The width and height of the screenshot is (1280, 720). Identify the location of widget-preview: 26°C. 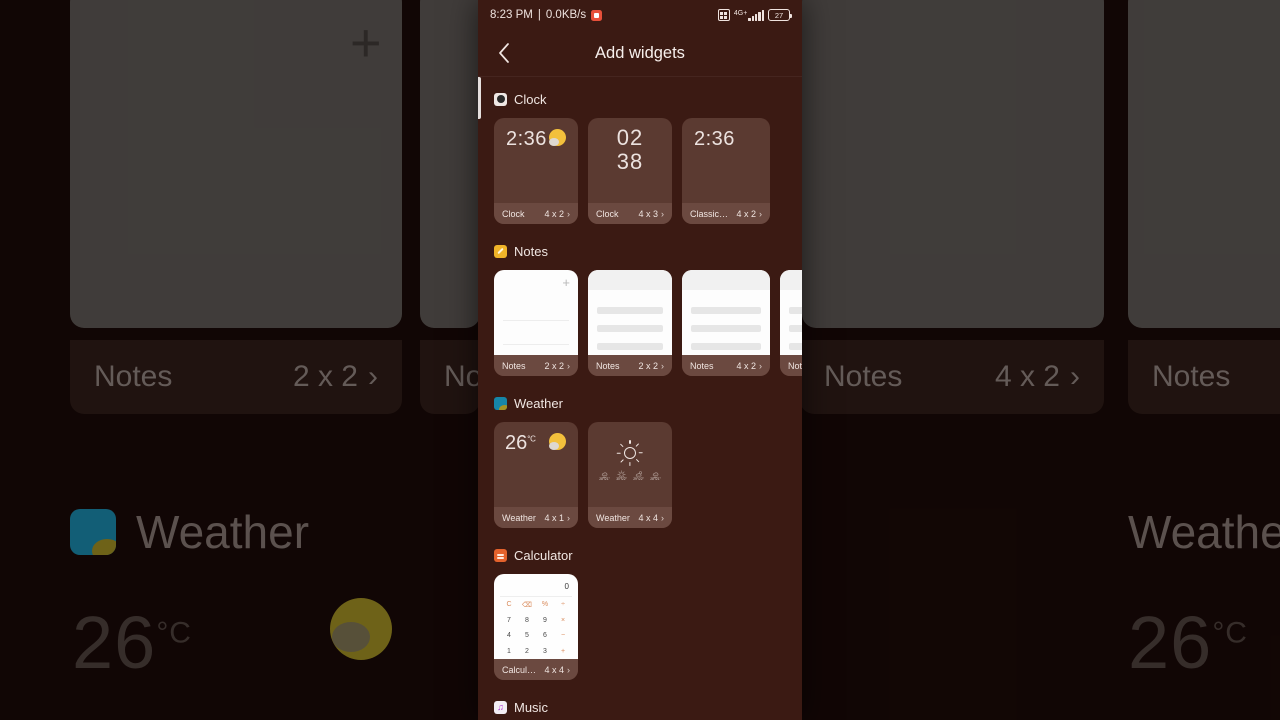
(536, 464).